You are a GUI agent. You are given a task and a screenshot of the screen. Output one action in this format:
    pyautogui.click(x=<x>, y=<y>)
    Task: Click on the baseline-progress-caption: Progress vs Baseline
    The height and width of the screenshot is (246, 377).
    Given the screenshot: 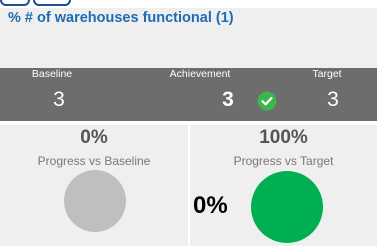 What is the action you would take?
    pyautogui.click(x=94, y=161)
    